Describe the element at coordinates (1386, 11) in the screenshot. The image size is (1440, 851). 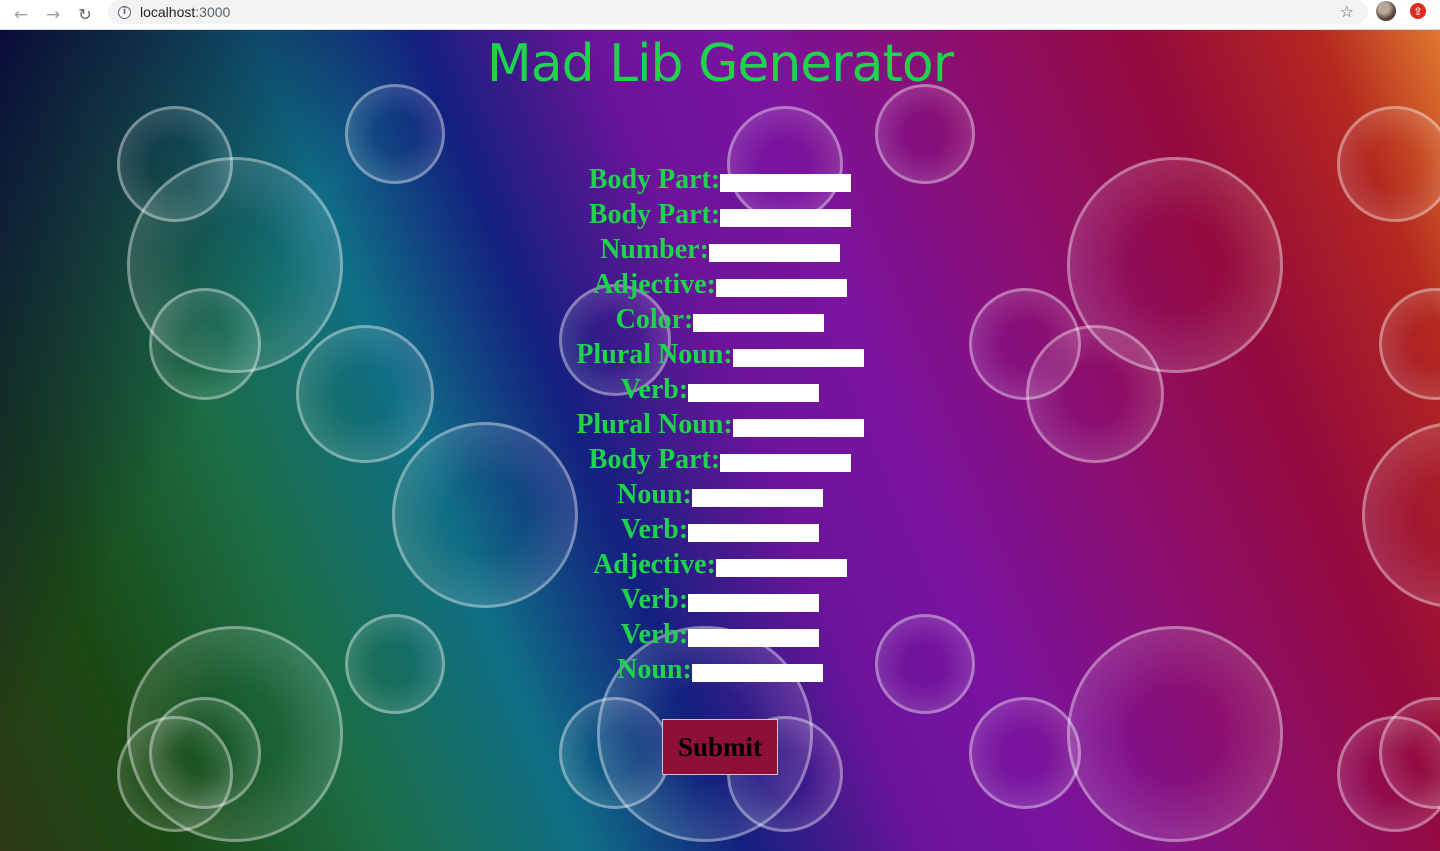
I see `avatar` at that location.